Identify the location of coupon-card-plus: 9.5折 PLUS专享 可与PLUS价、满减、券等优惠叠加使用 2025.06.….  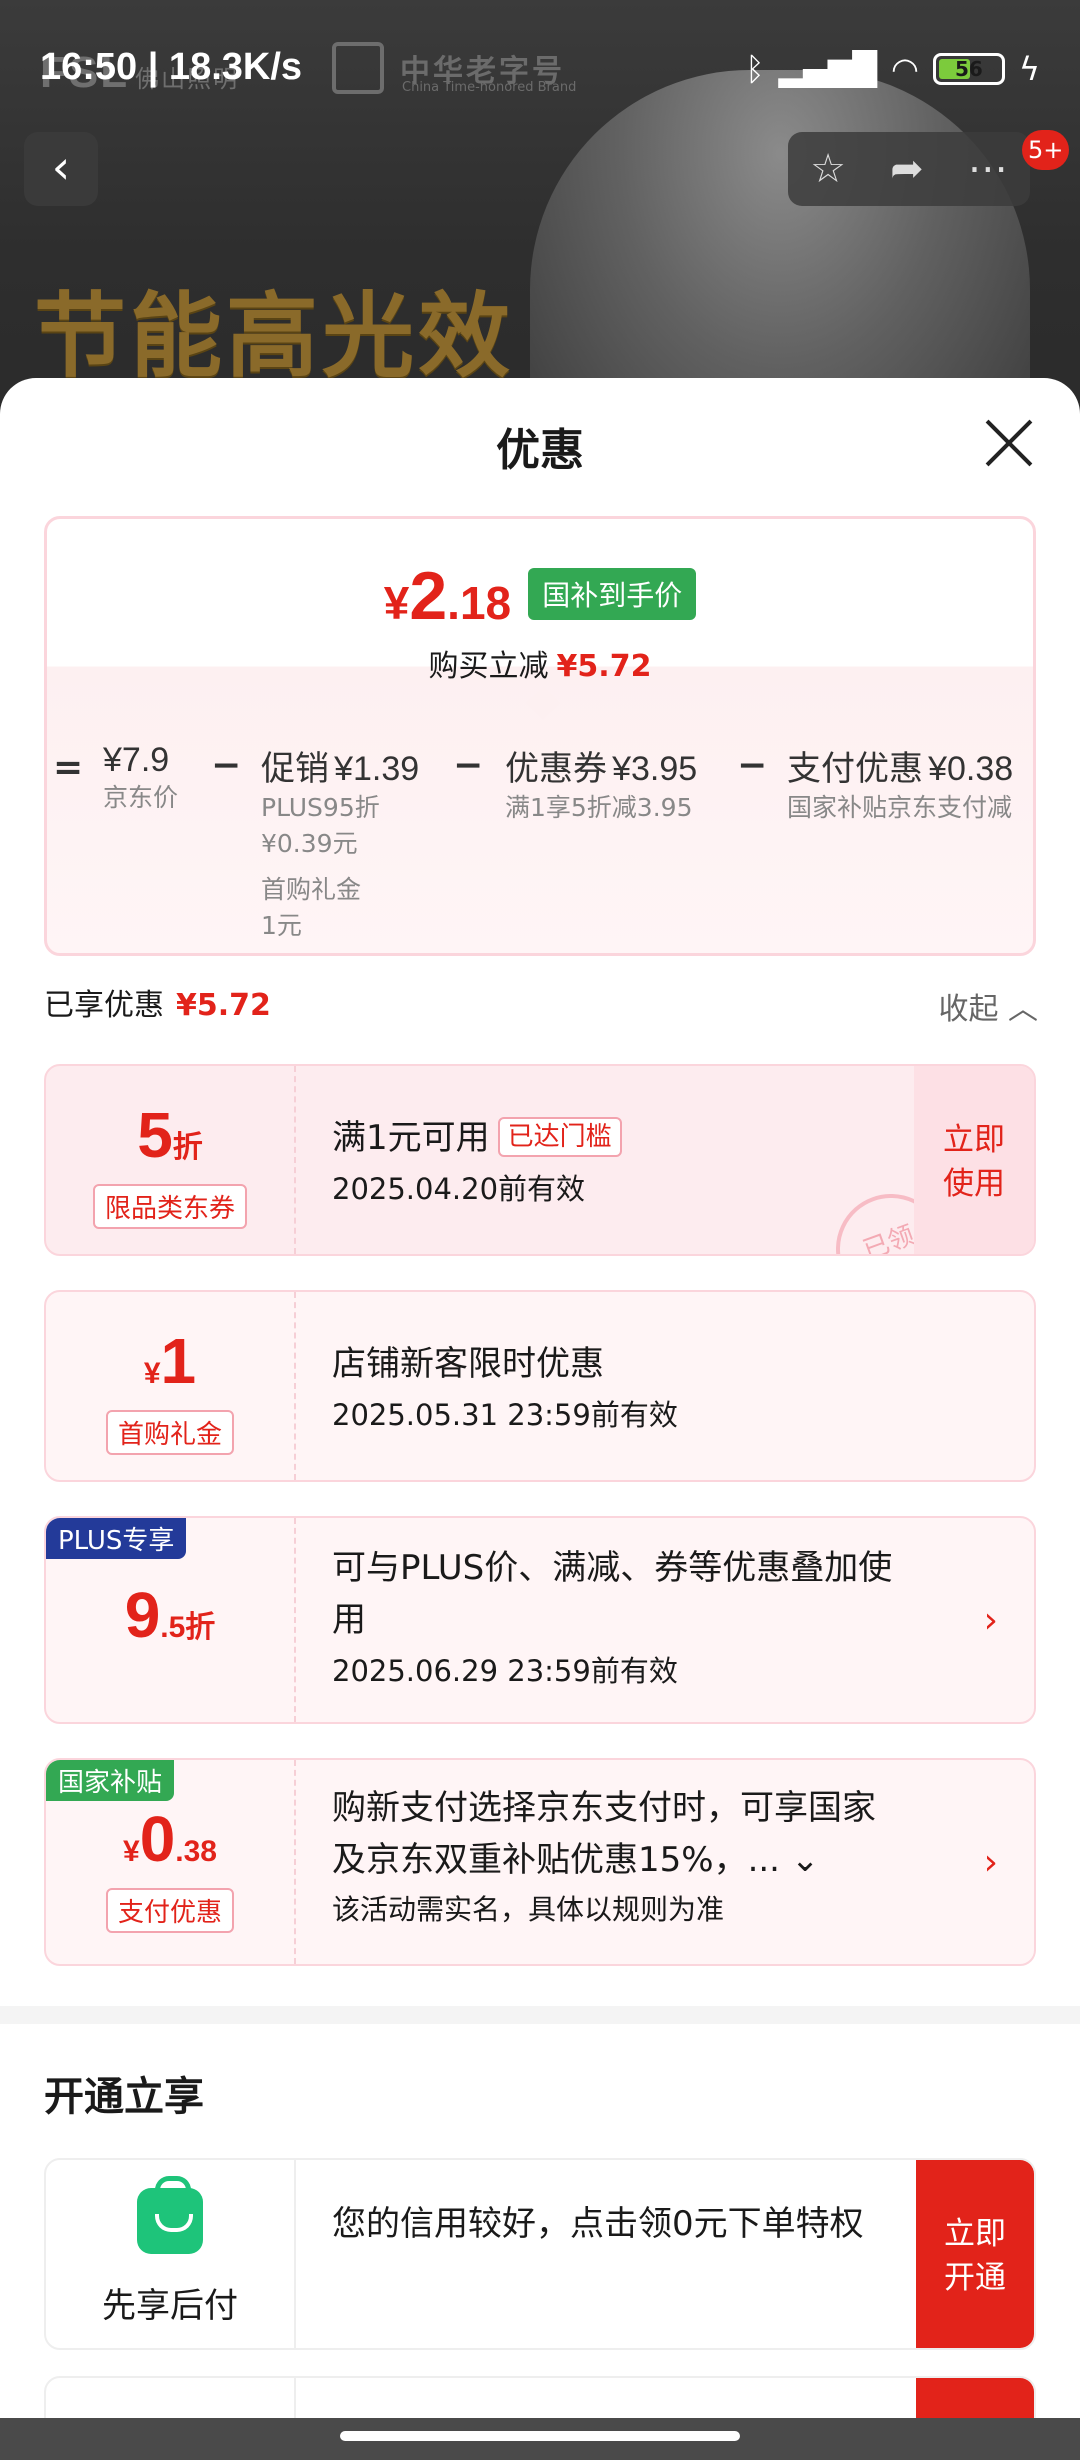
(540, 1620).